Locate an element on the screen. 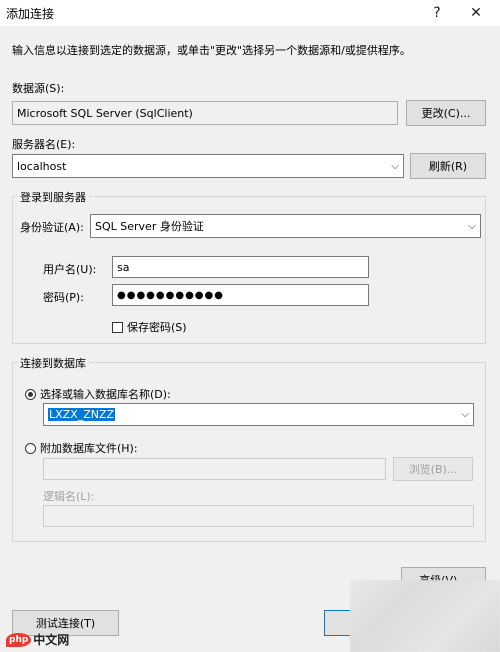 This screenshot has width=500, height=652. watermark-blur is located at coordinates (425, 616).